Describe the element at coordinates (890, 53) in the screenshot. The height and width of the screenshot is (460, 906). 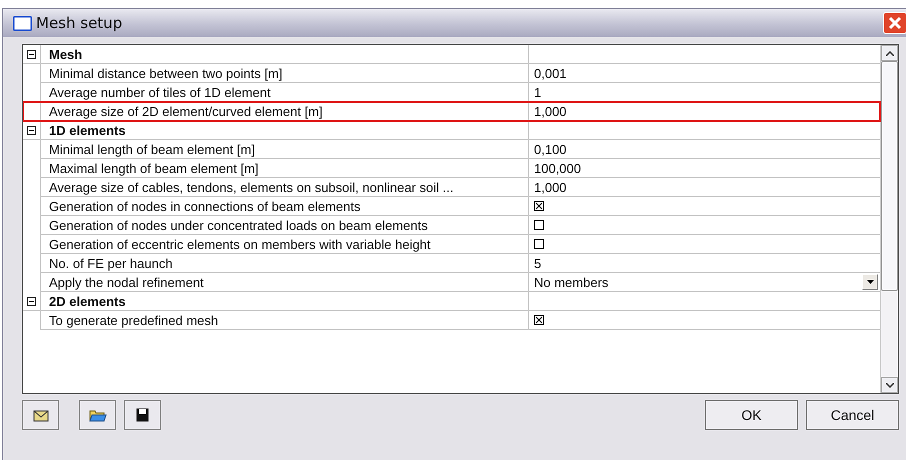
I see `scroll-up-icon` at that location.